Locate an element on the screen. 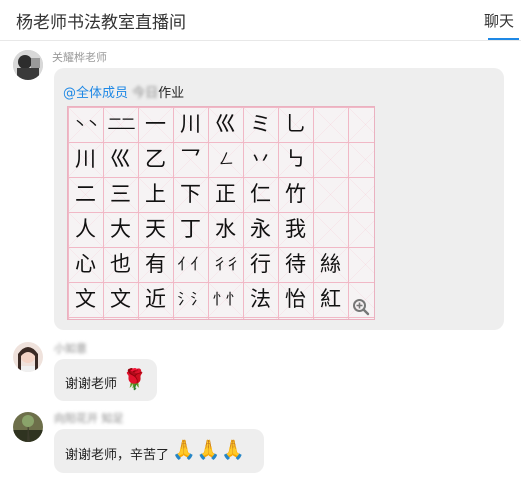 The height and width of the screenshot is (480, 521). calligraphy-character: 紅 is located at coordinates (330, 299).